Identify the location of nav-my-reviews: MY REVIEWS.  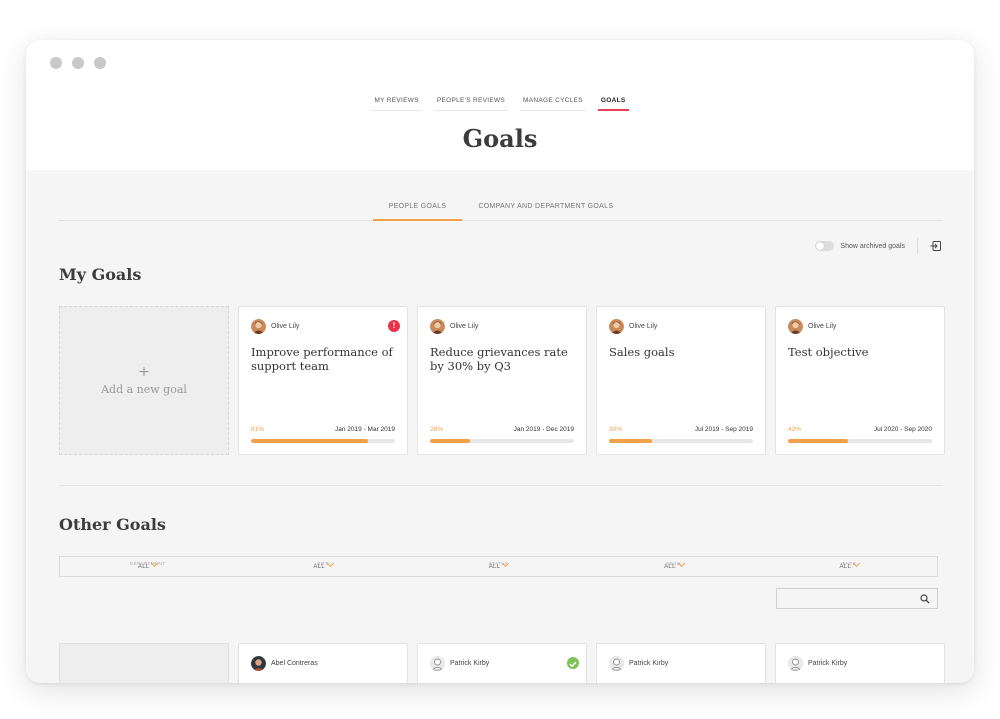
(396, 104).